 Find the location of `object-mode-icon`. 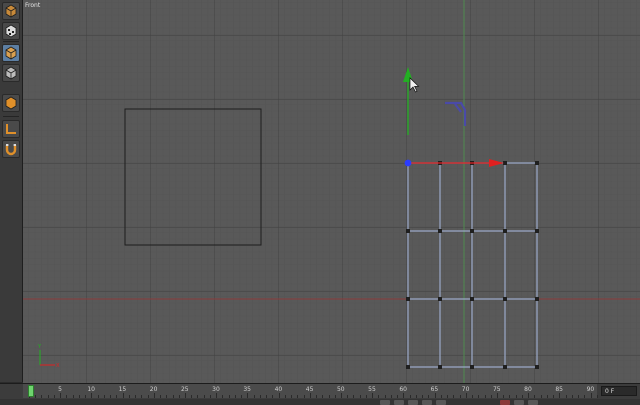

object-mode-icon is located at coordinates (11, 73).